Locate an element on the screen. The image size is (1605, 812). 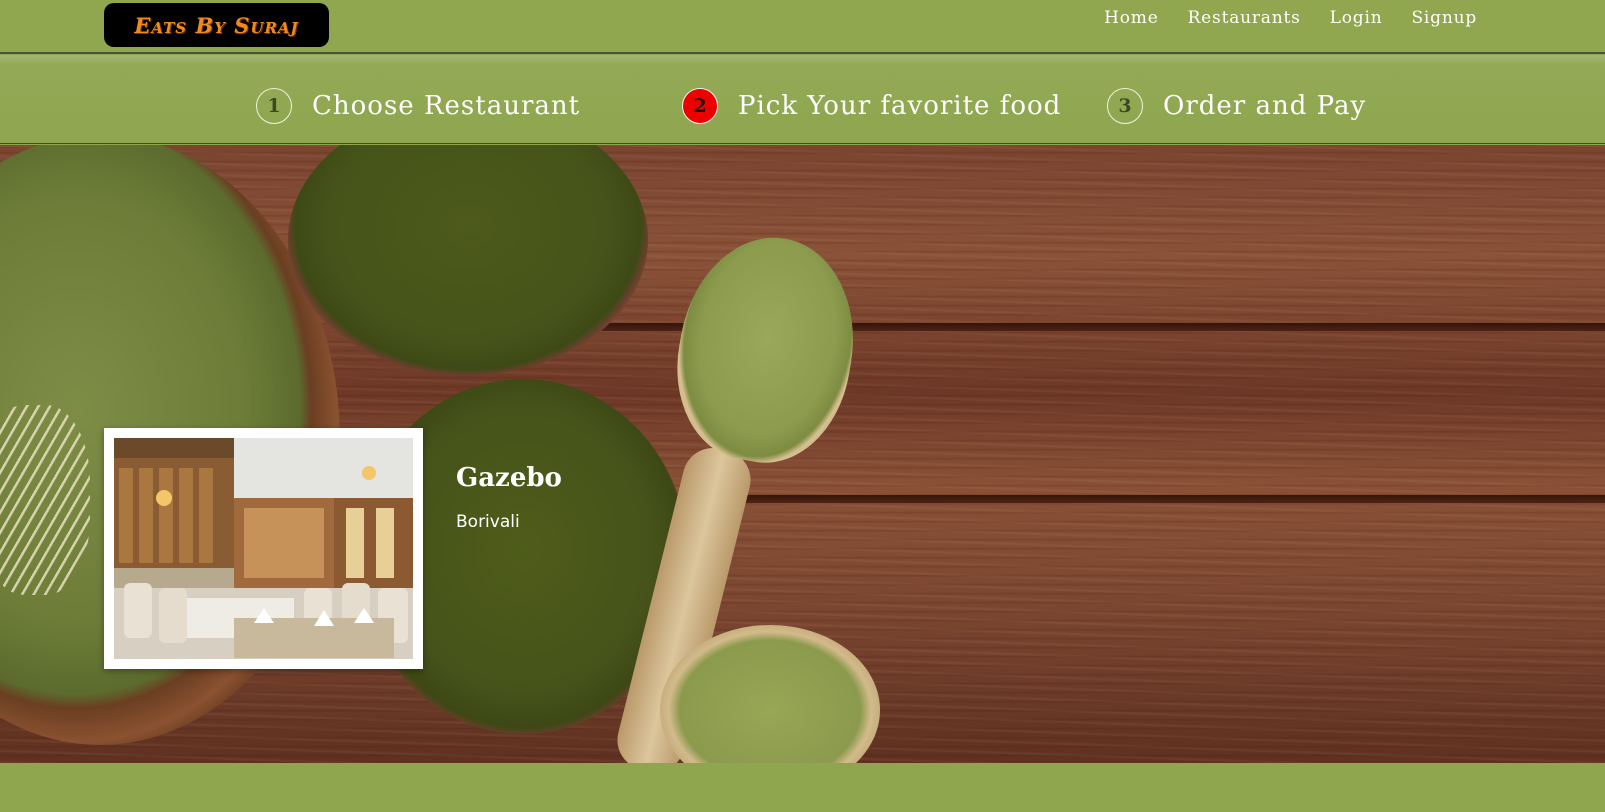
bamboo-whisk is located at coordinates (45, 500).